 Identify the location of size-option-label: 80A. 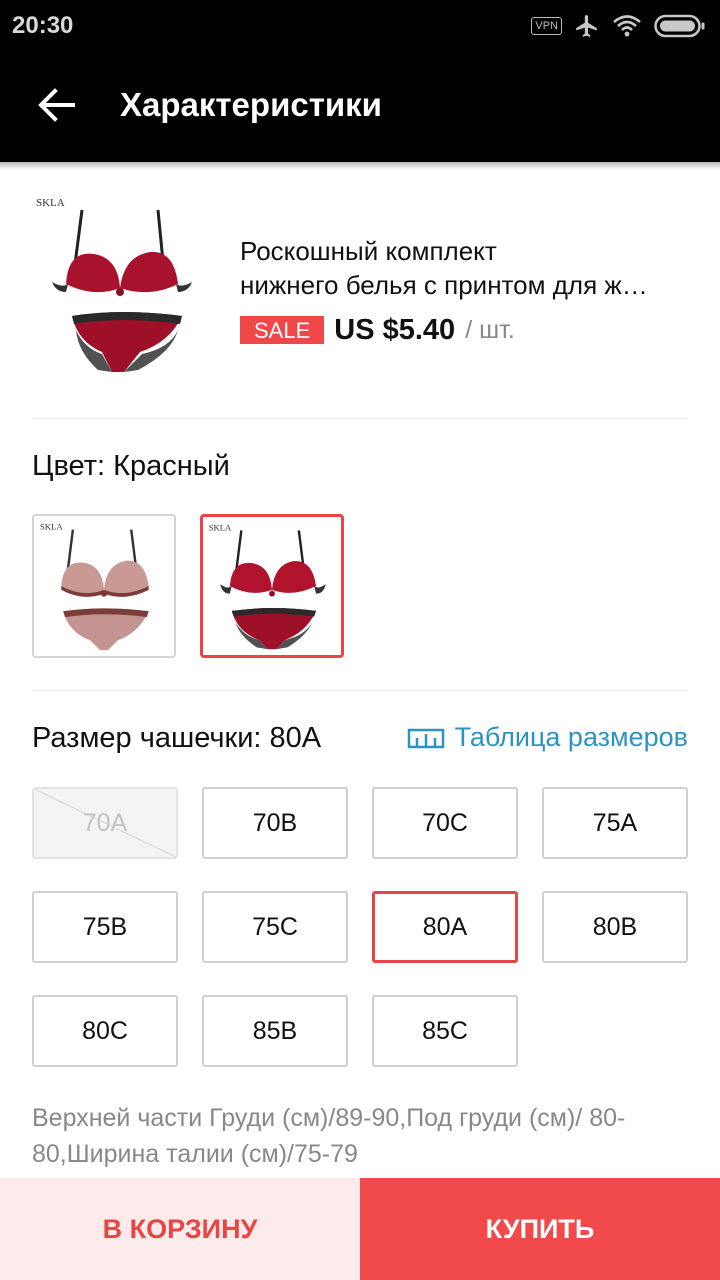
(445, 926).